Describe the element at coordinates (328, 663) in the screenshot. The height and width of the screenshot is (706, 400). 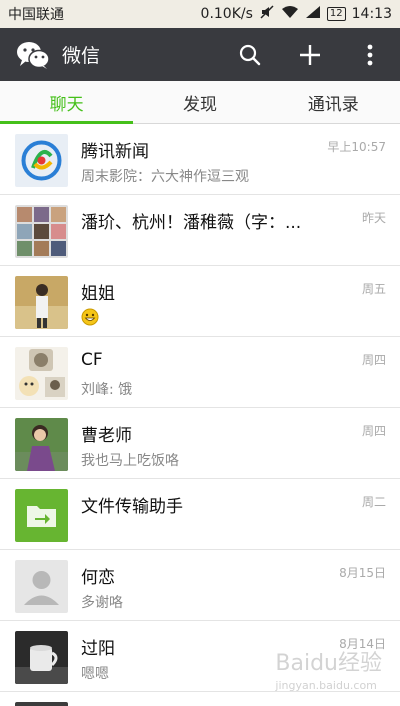
I see `watermark-text: Baidu经验` at that location.